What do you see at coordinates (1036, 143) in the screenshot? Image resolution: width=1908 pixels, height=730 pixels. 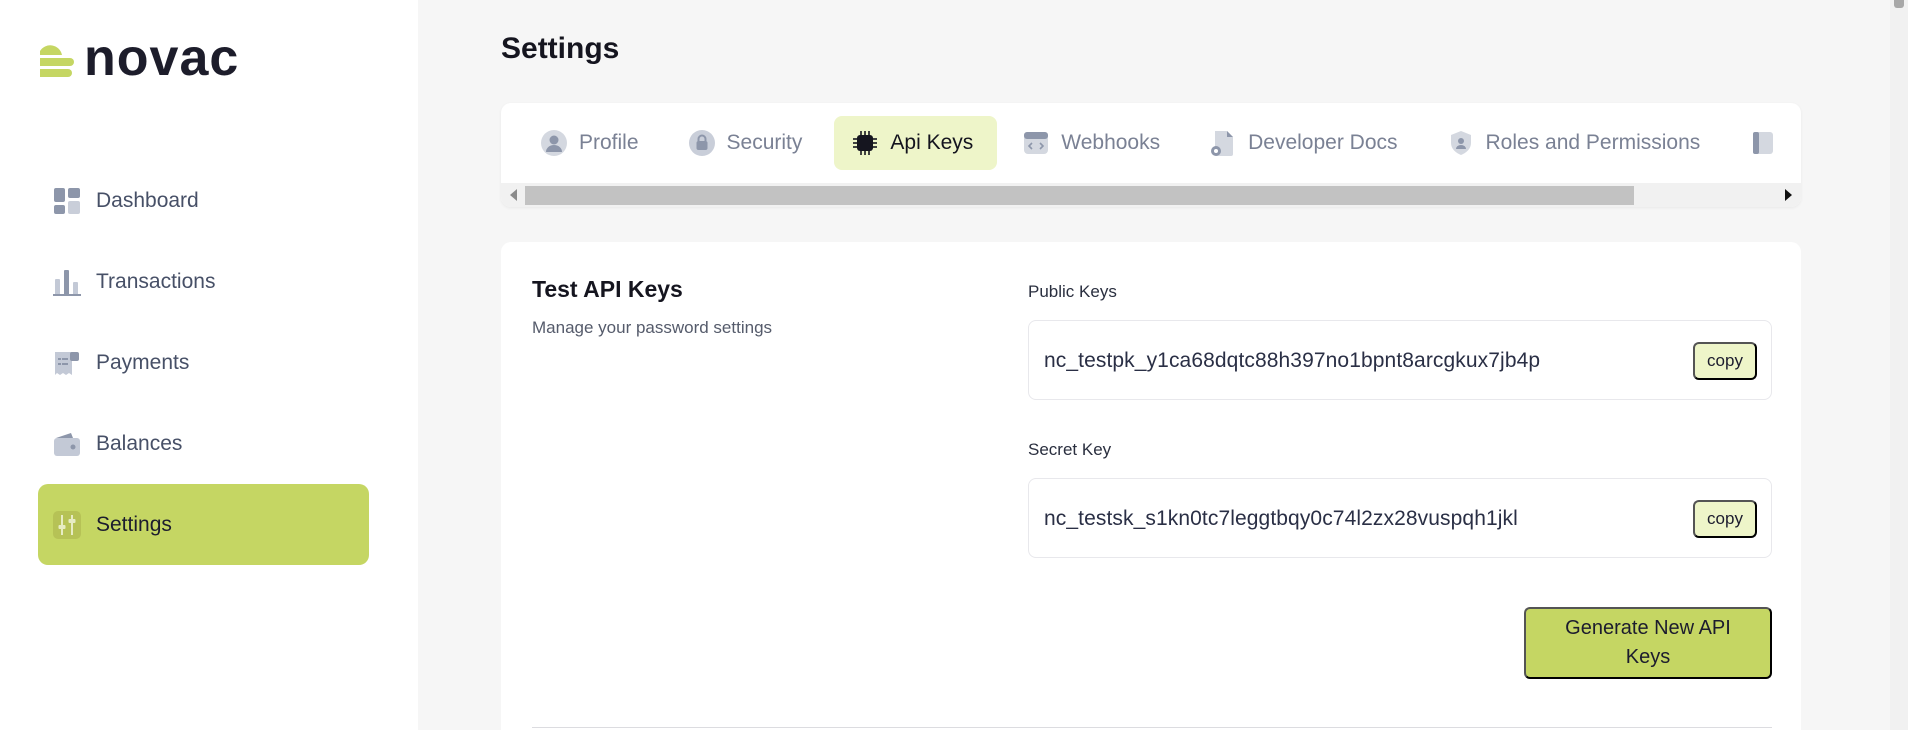 I see `code-window-icon` at bounding box center [1036, 143].